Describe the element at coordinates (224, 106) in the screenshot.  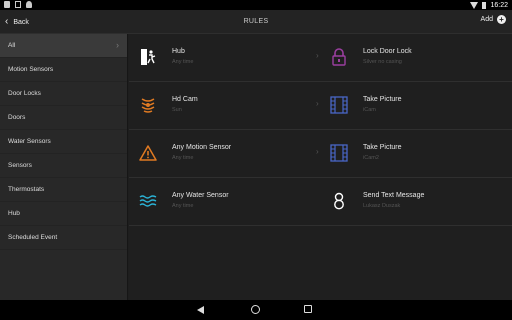
I see `rule-trigger: Hd Cam Sun ›` at that location.